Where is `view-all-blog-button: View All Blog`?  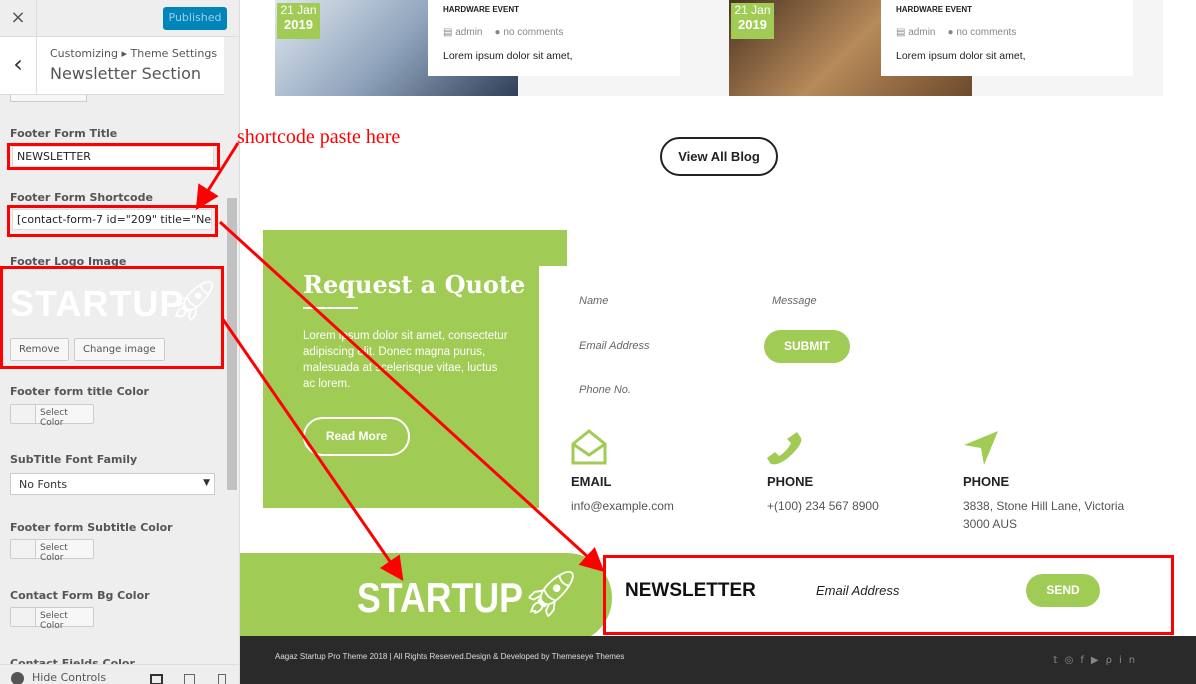 view-all-blog-button: View All Blog is located at coordinates (719, 156).